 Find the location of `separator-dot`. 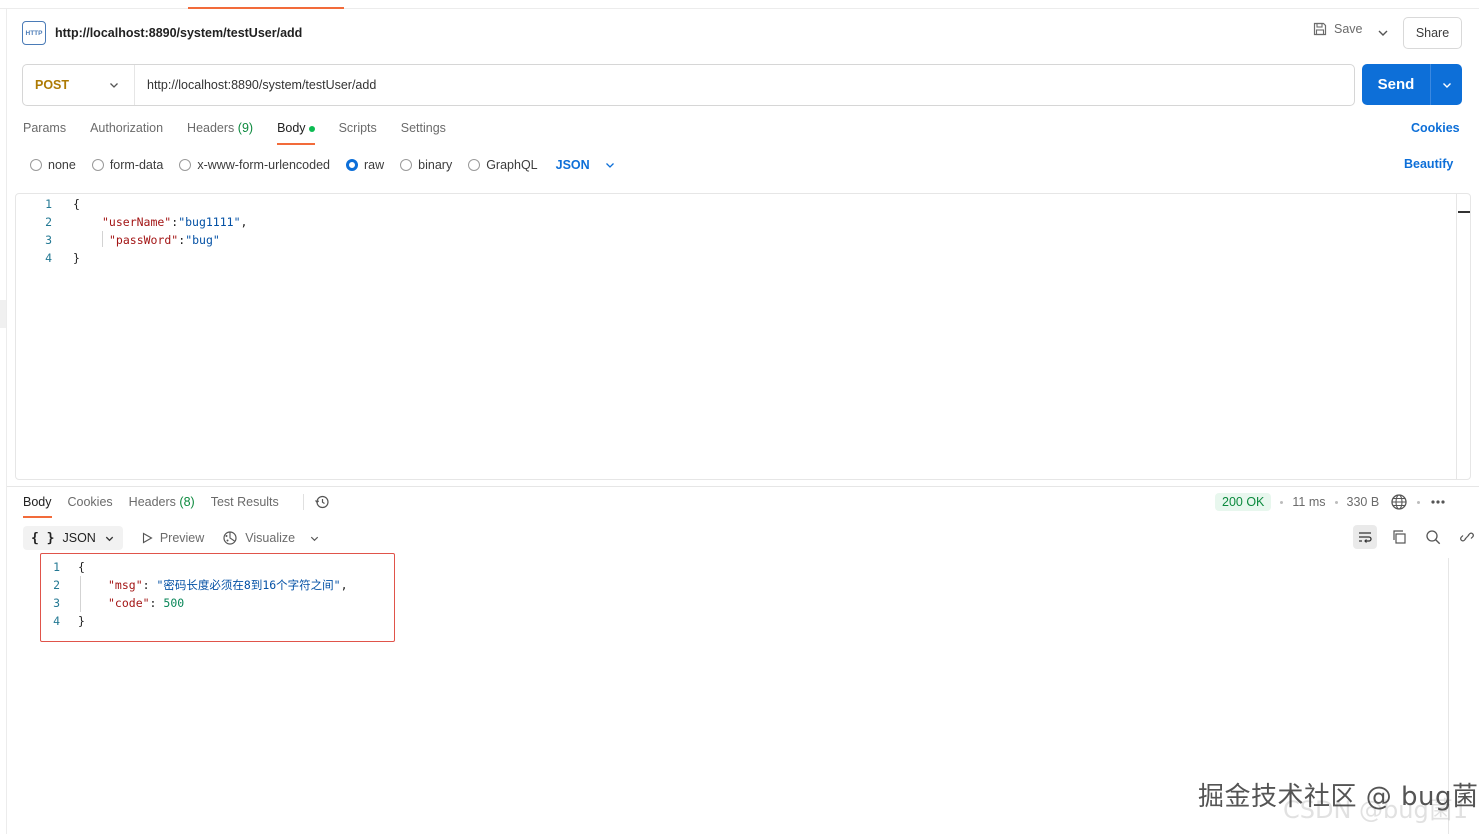

separator-dot is located at coordinates (1282, 502).